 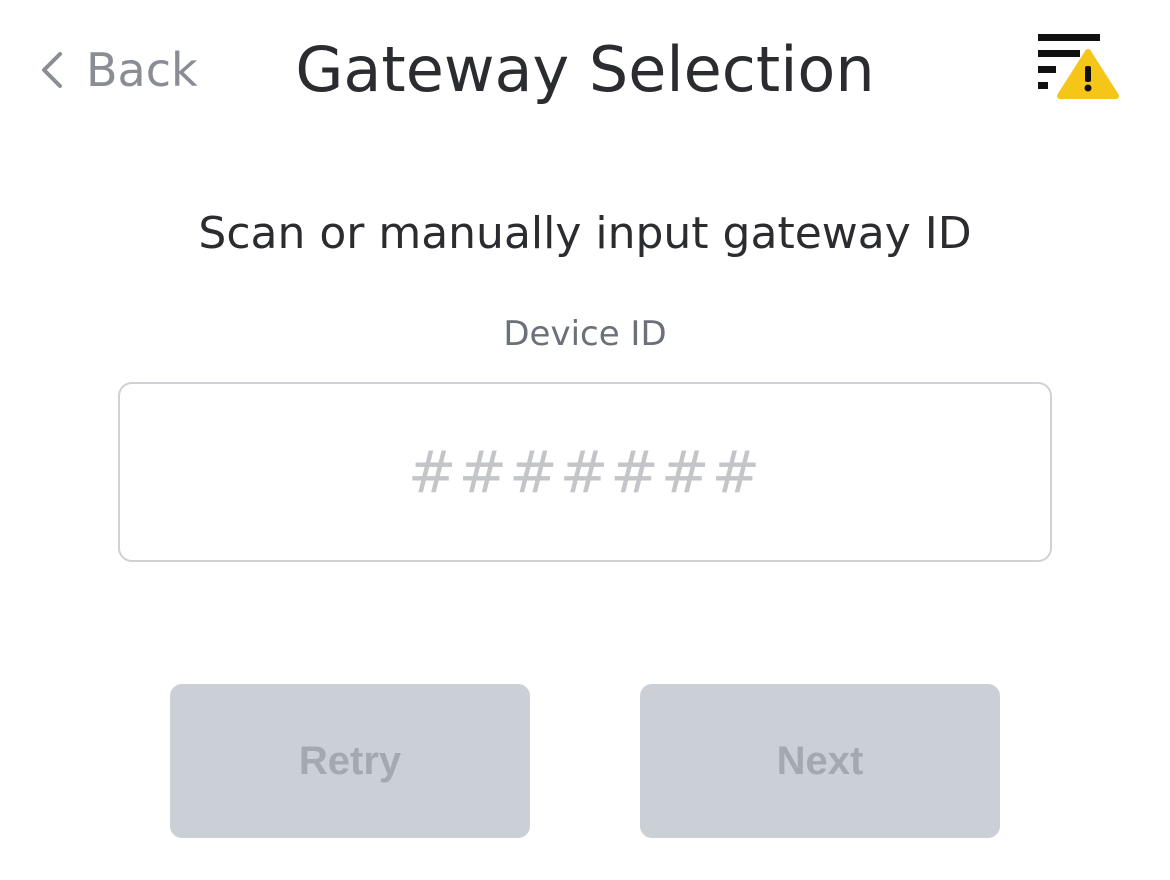 What do you see at coordinates (585, 334) in the screenshot?
I see `device-id-label: Device ID` at bounding box center [585, 334].